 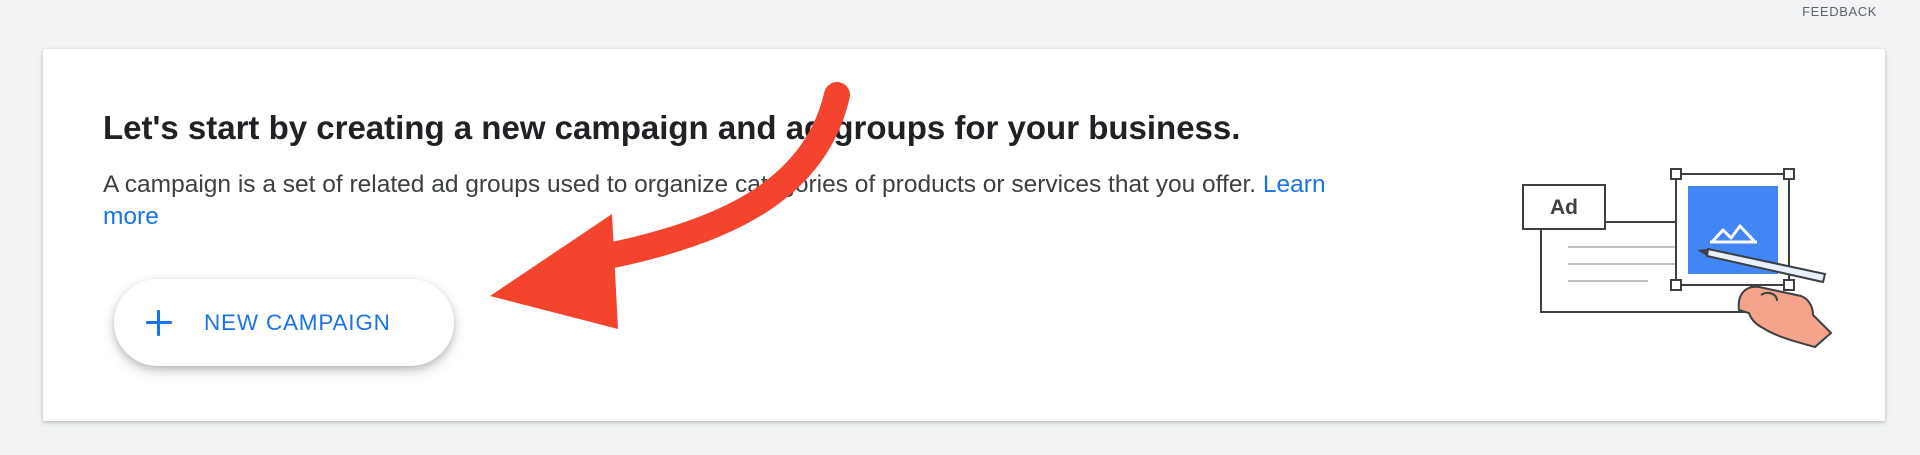 What do you see at coordinates (159, 323) in the screenshot?
I see `plus-icon` at bounding box center [159, 323].